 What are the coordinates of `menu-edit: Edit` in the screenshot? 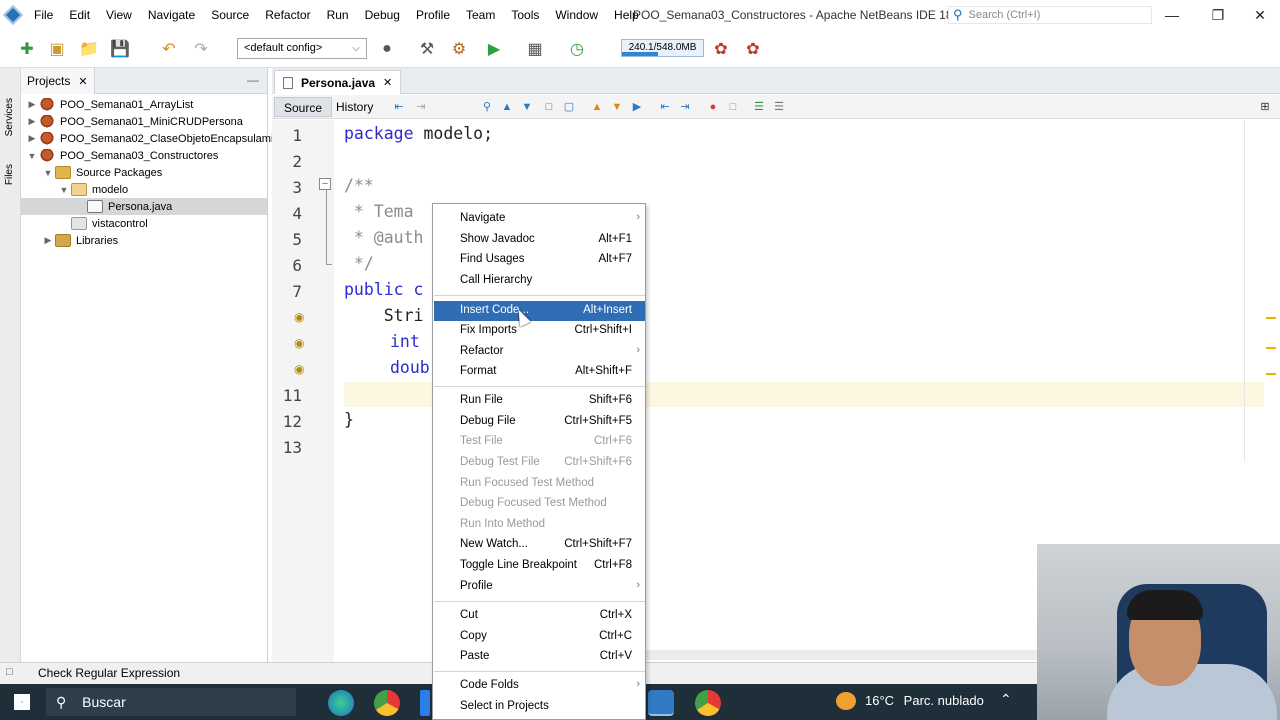 It's located at (79, 15).